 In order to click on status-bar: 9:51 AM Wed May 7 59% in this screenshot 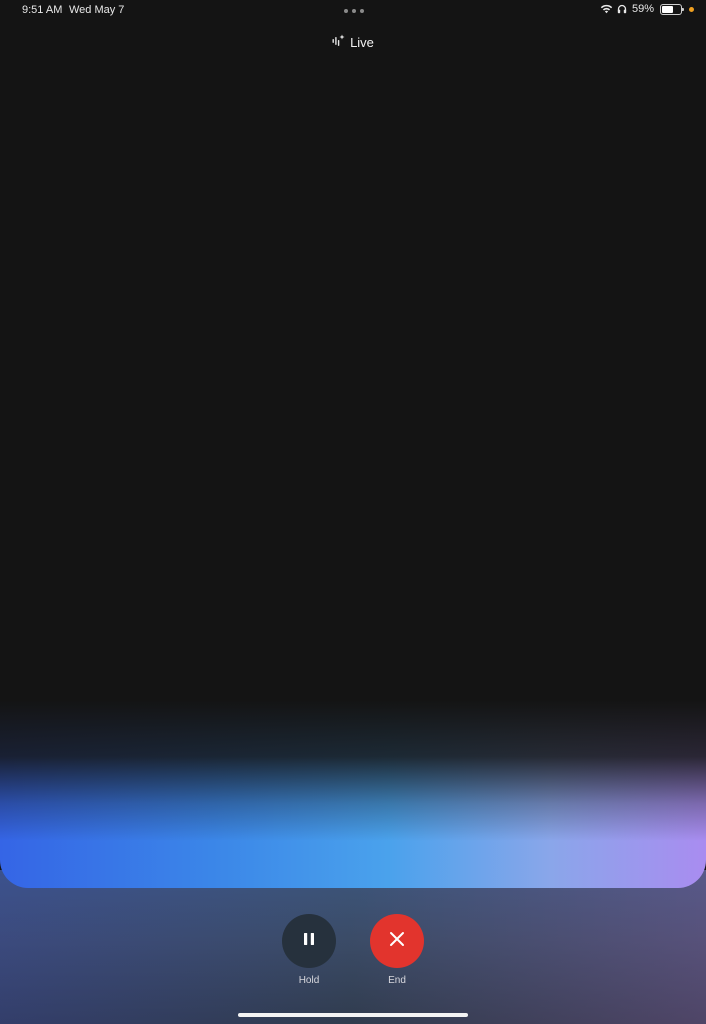, I will do `click(353, 11)`.